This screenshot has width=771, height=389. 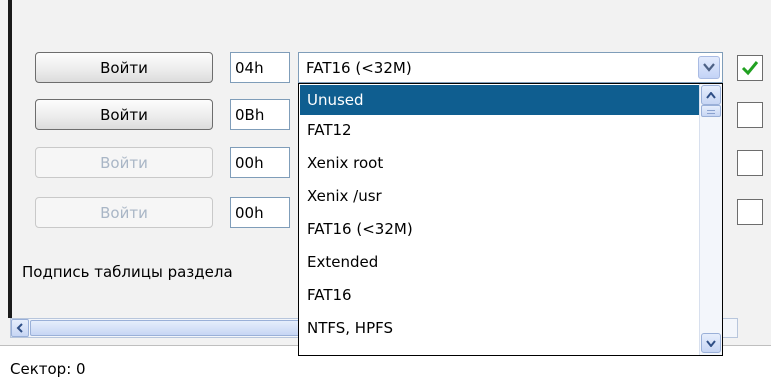 I want to click on arrow-left-icon, so click(x=20, y=328).